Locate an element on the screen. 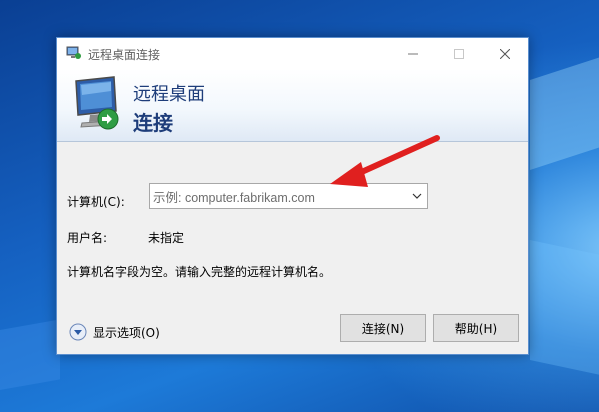  header-banner: 远程桌面 连接 is located at coordinates (292, 105).